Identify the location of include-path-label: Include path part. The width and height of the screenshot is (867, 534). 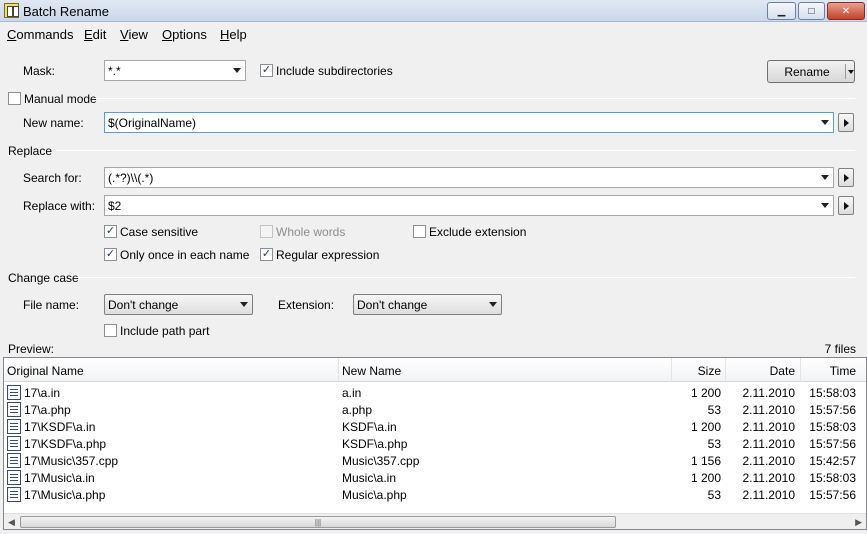
(165, 331).